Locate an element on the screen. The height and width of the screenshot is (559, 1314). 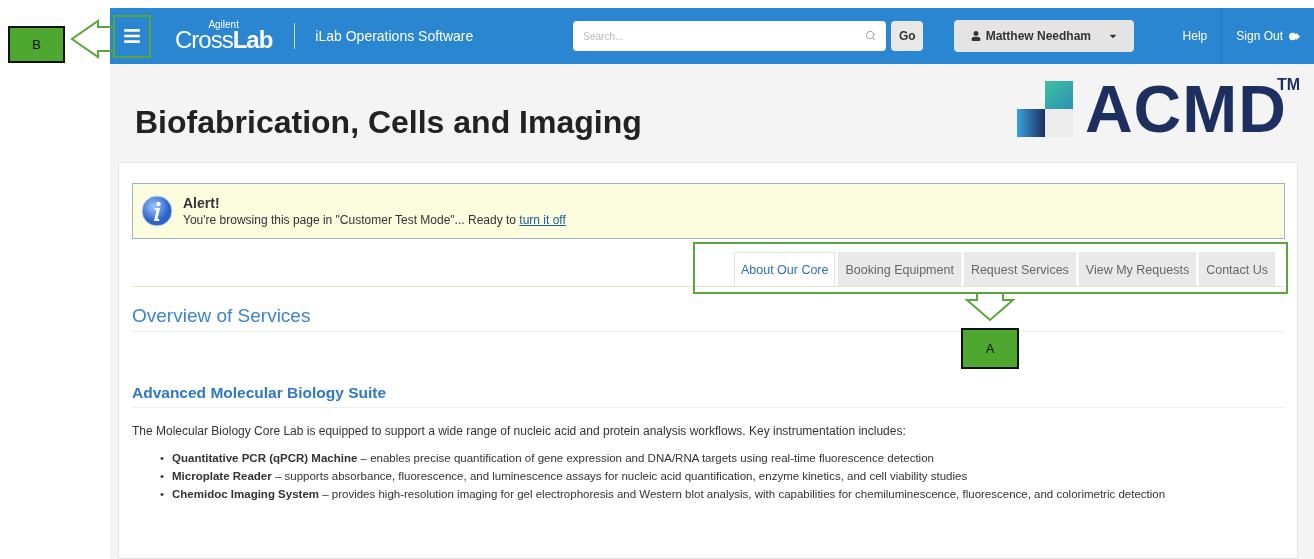
info-icon is located at coordinates (157, 211).